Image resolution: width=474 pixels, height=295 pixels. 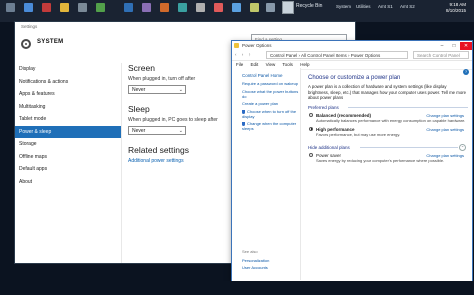 I want to click on gear-icon, so click(x=26, y=44).